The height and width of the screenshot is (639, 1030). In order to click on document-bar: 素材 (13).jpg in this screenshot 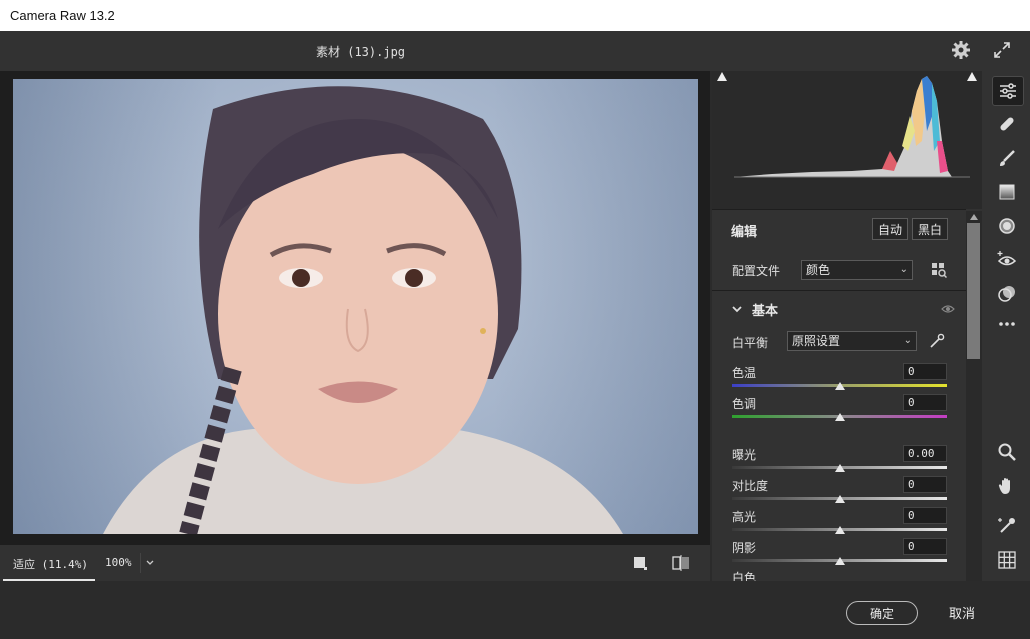, I will do `click(492, 51)`.